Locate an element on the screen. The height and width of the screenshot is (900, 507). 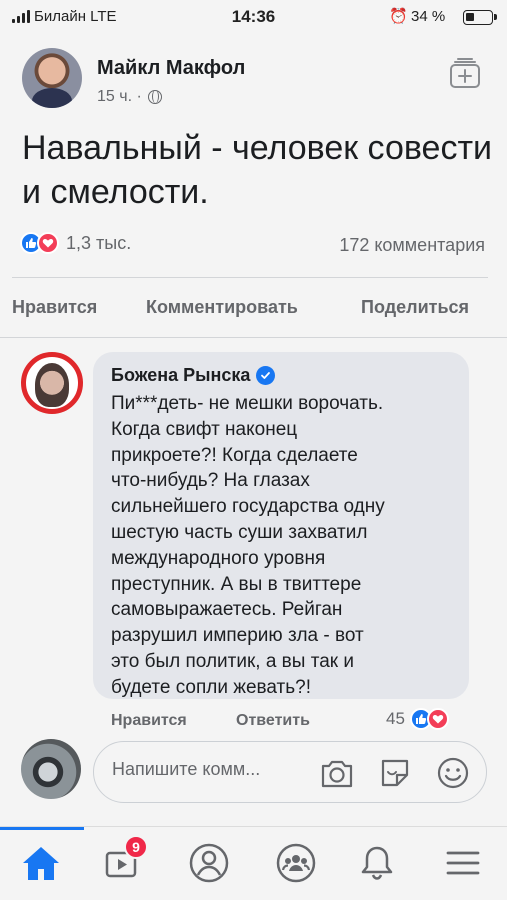
bell-icon is located at coordinates (377, 863).